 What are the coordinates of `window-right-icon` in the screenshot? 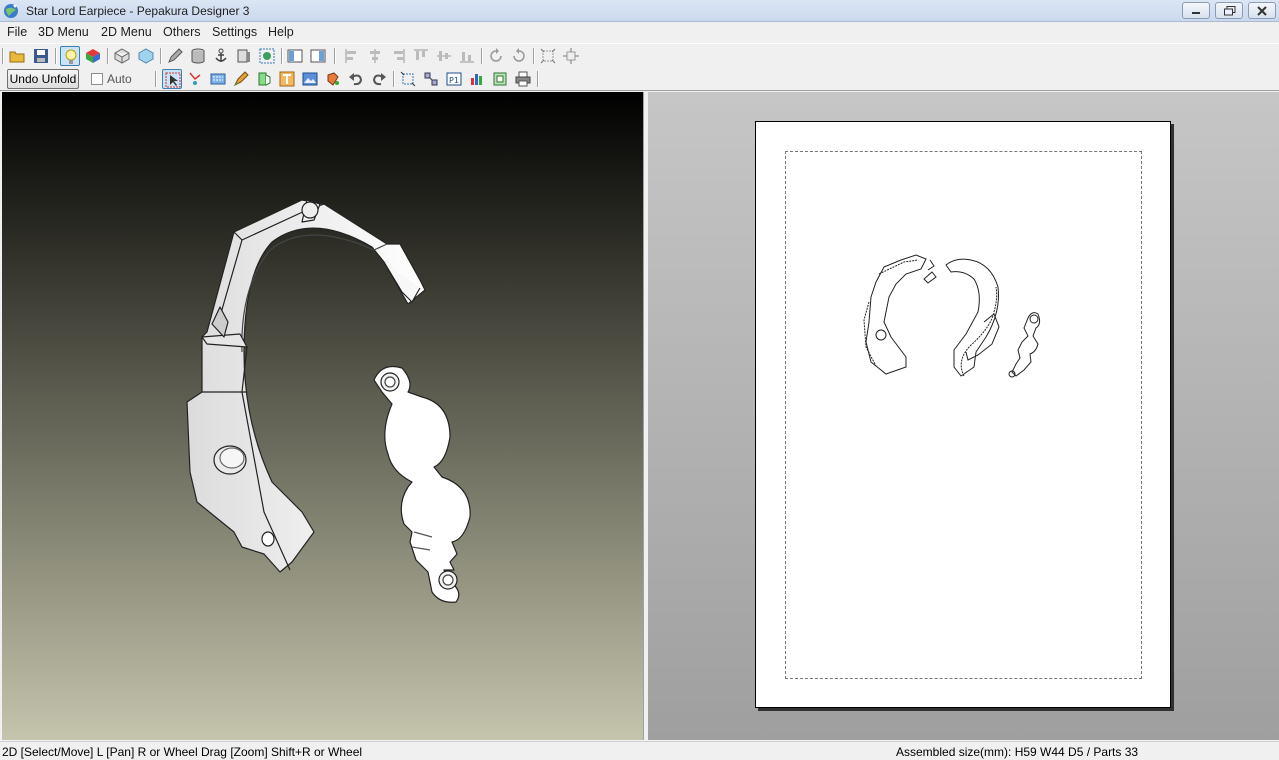 It's located at (318, 56).